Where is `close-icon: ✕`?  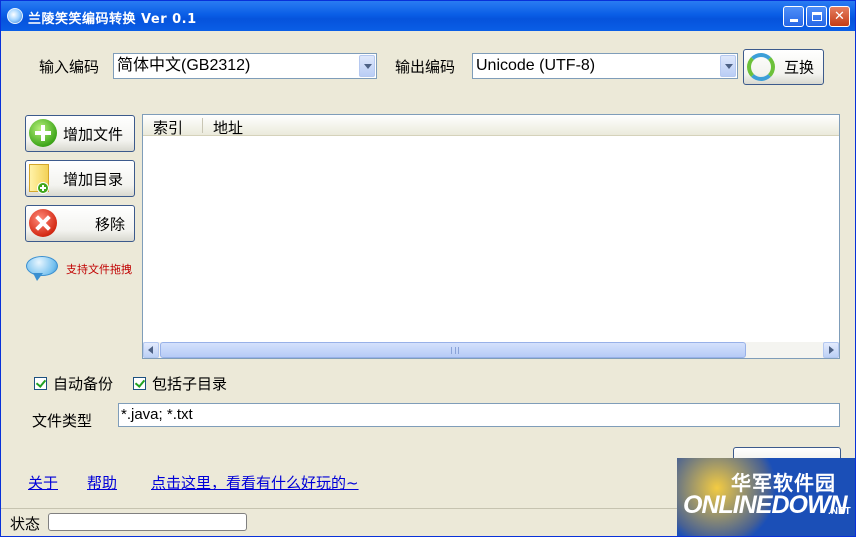 close-icon: ✕ is located at coordinates (839, 16).